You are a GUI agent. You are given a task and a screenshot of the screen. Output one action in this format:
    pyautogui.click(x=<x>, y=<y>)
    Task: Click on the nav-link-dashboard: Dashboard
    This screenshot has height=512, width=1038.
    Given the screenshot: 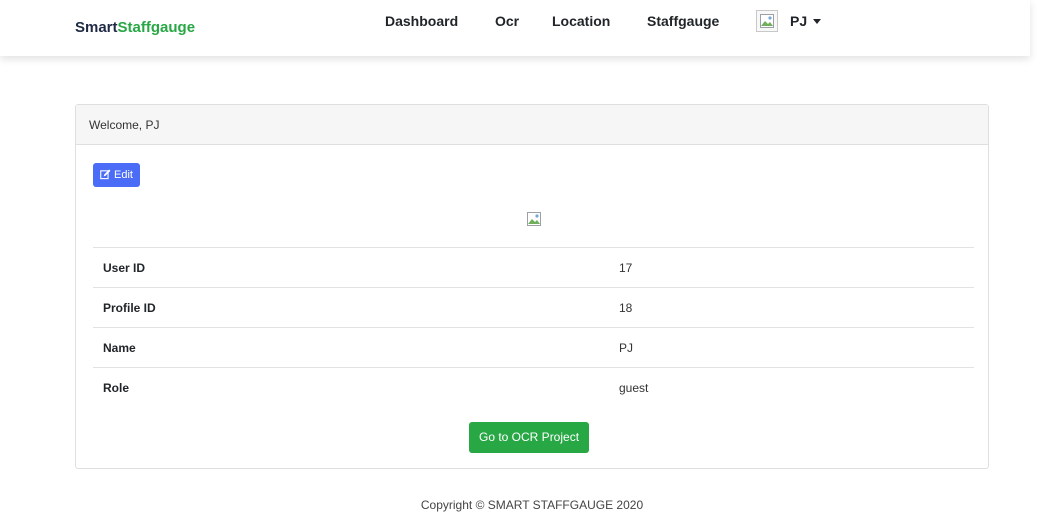 What is the action you would take?
    pyautogui.click(x=421, y=21)
    